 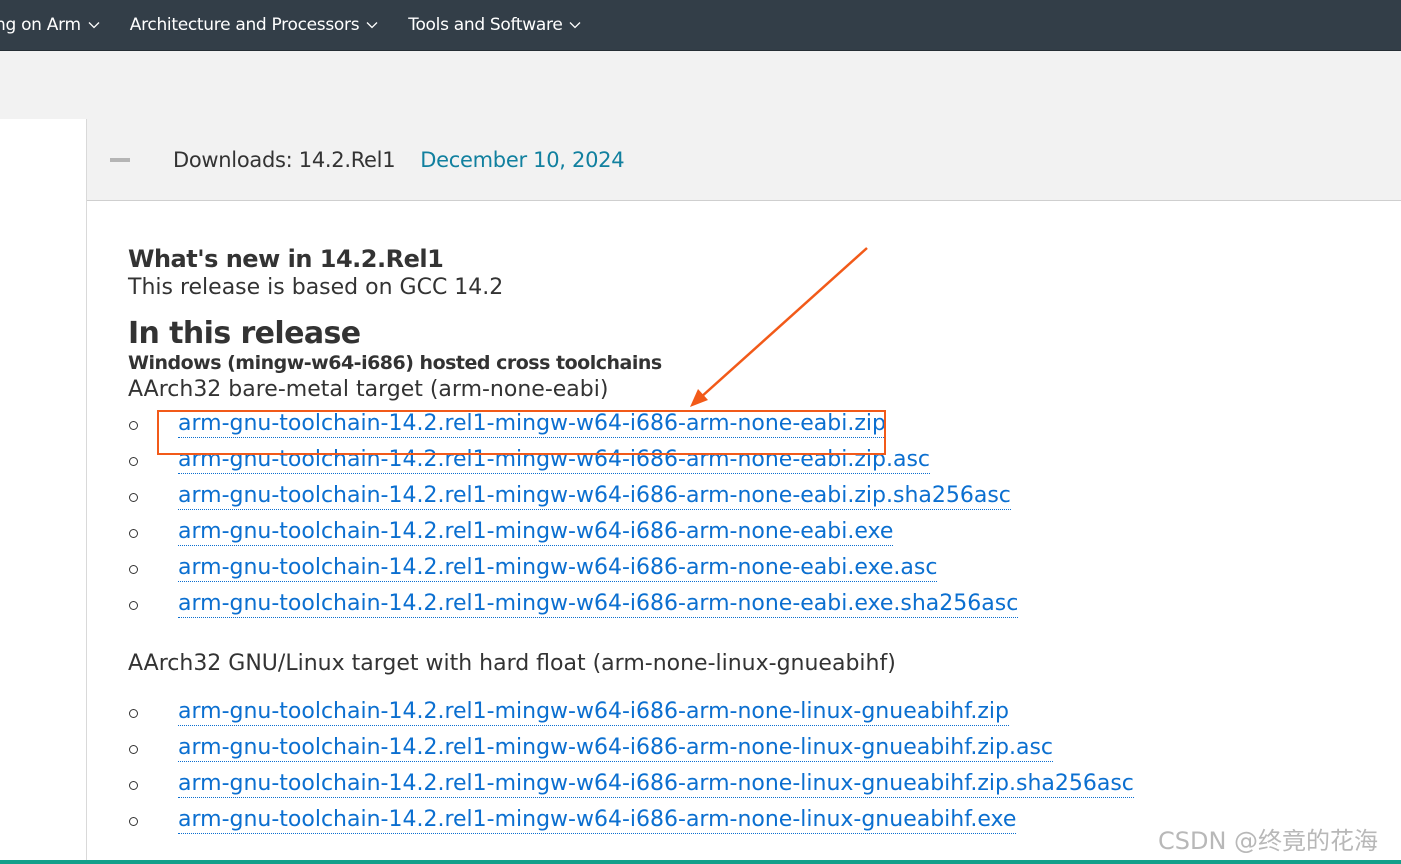 What do you see at coordinates (700, 862) in the screenshot?
I see `bottom-accent-line` at bounding box center [700, 862].